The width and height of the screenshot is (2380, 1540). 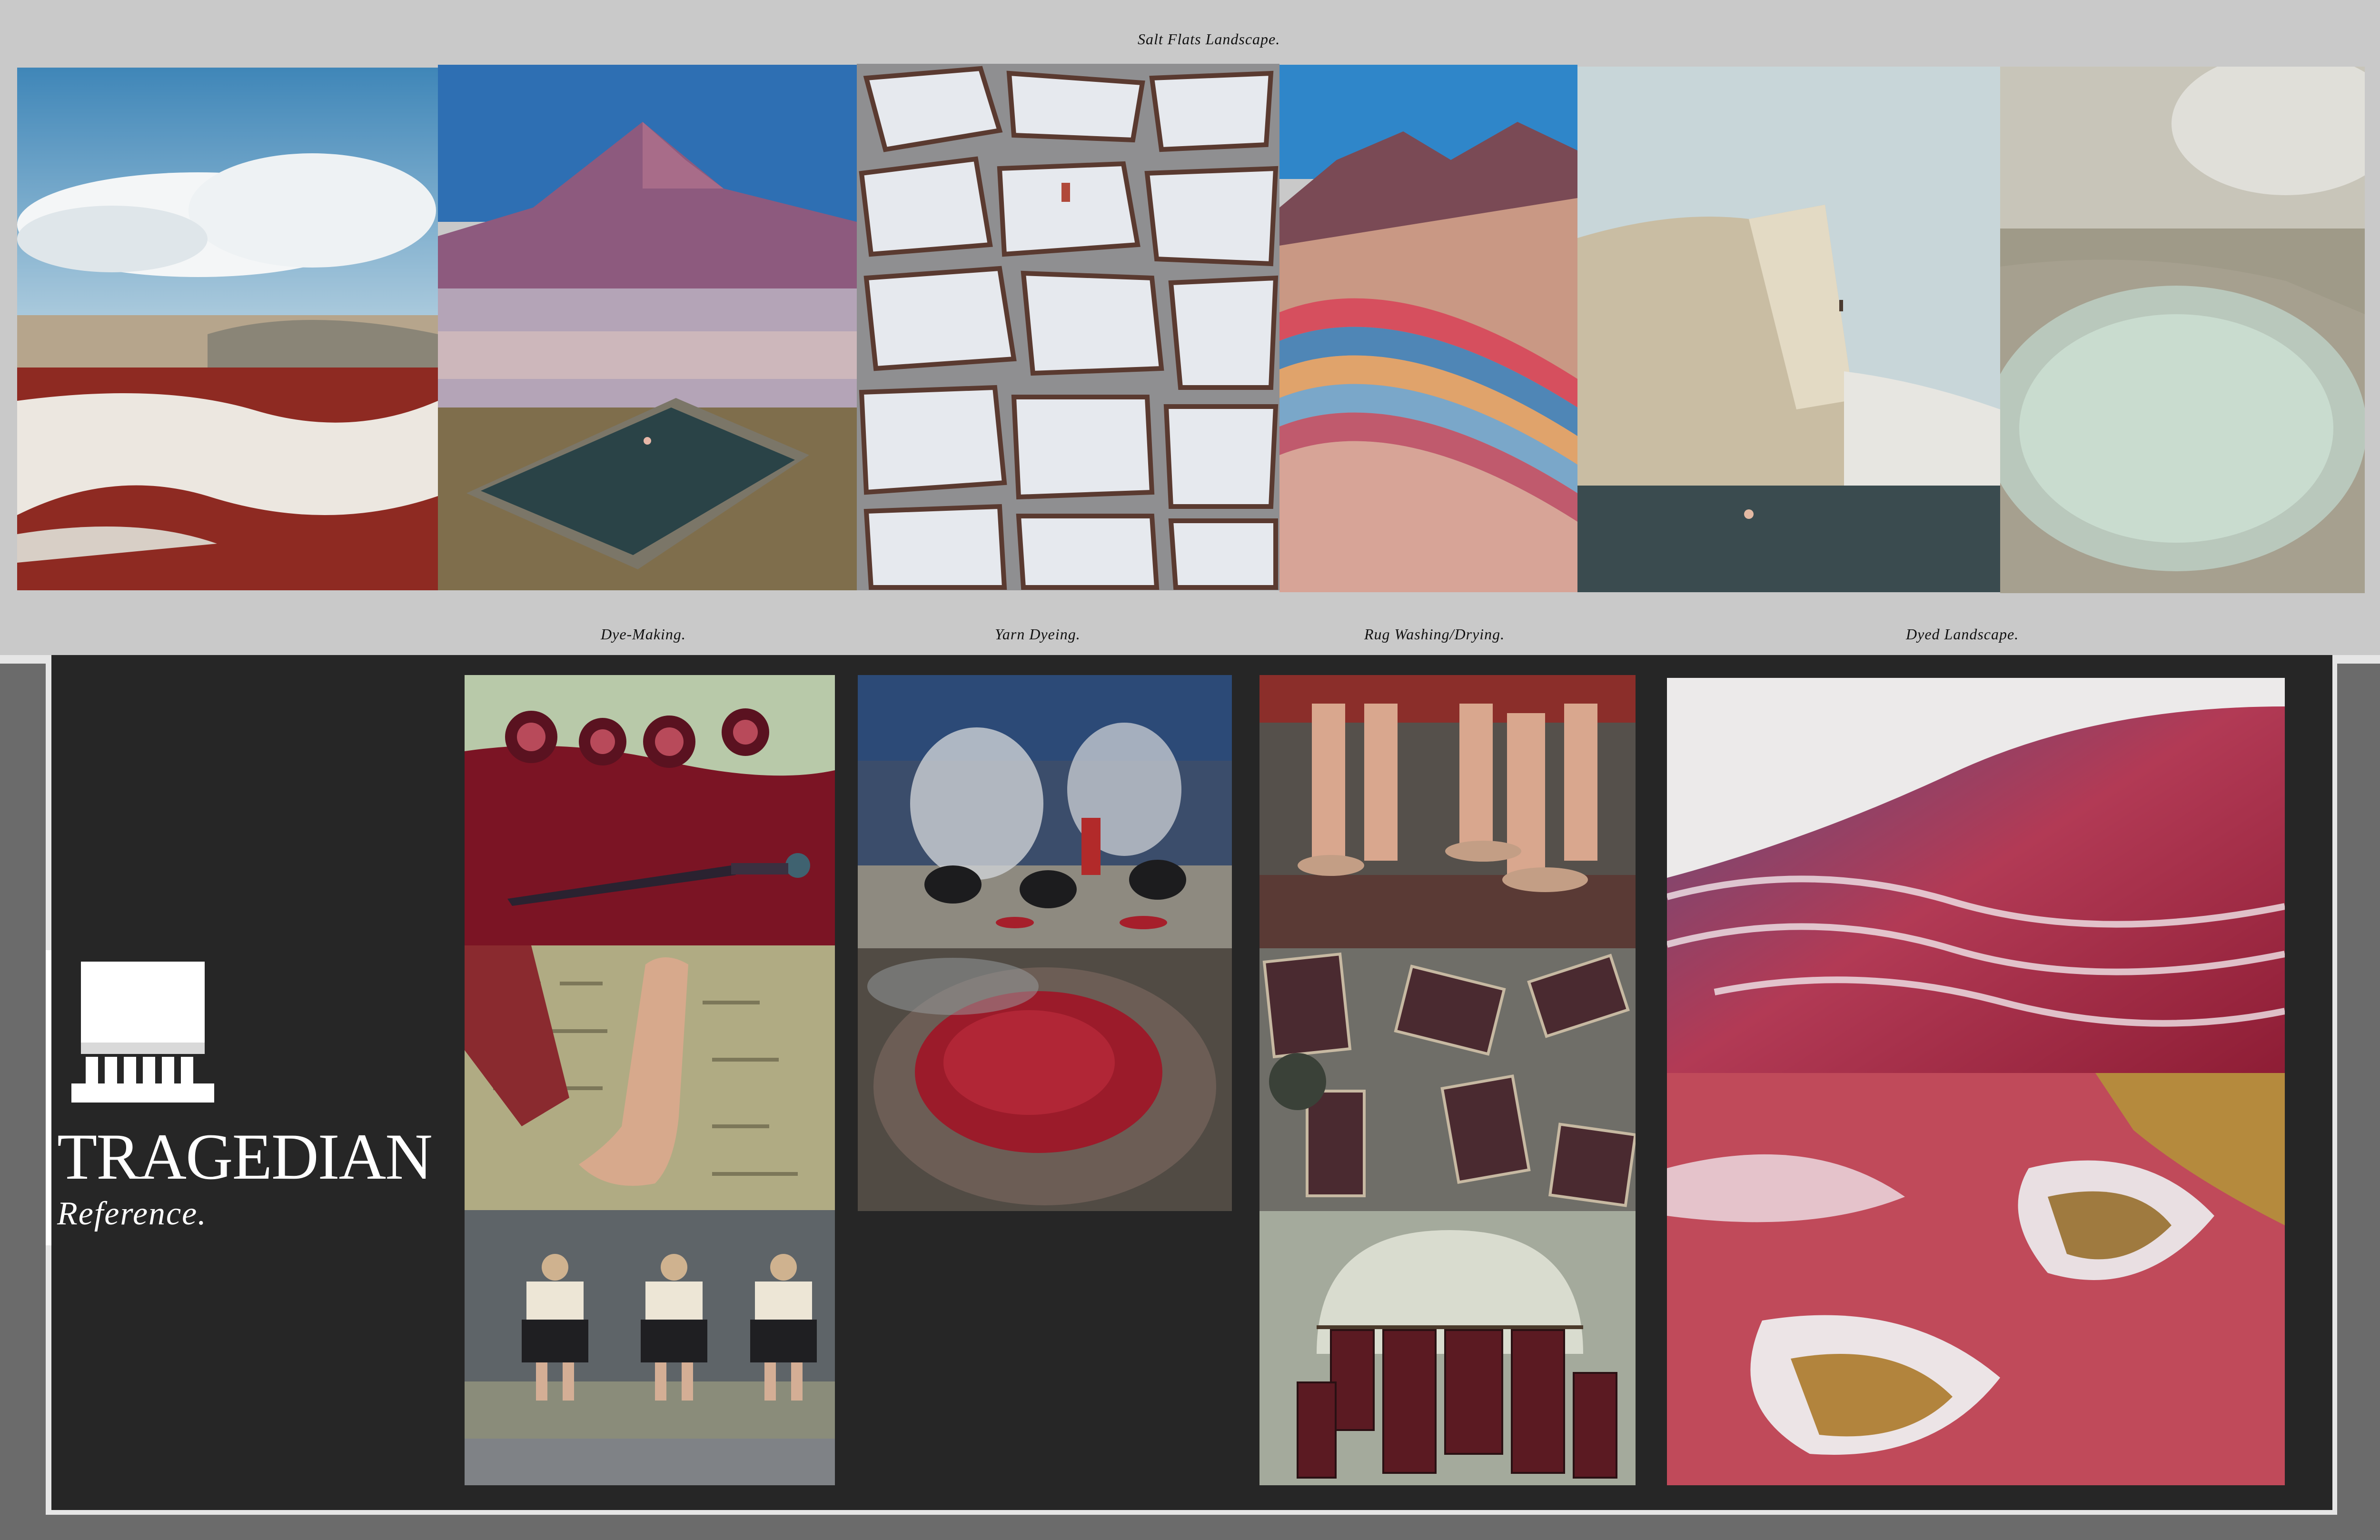 I want to click on photo-yarn-dyeing-cauldrons, so click(x=1045, y=811).